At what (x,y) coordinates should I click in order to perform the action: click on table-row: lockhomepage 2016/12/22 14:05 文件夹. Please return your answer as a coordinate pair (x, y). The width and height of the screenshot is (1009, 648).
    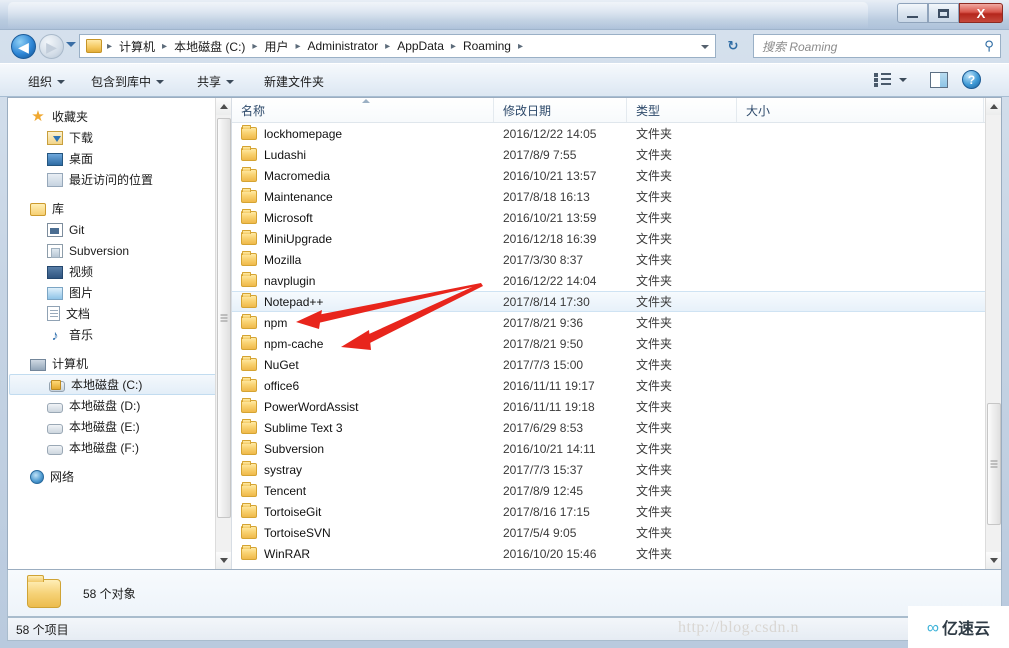
    Looking at the image, I should click on (616, 133).